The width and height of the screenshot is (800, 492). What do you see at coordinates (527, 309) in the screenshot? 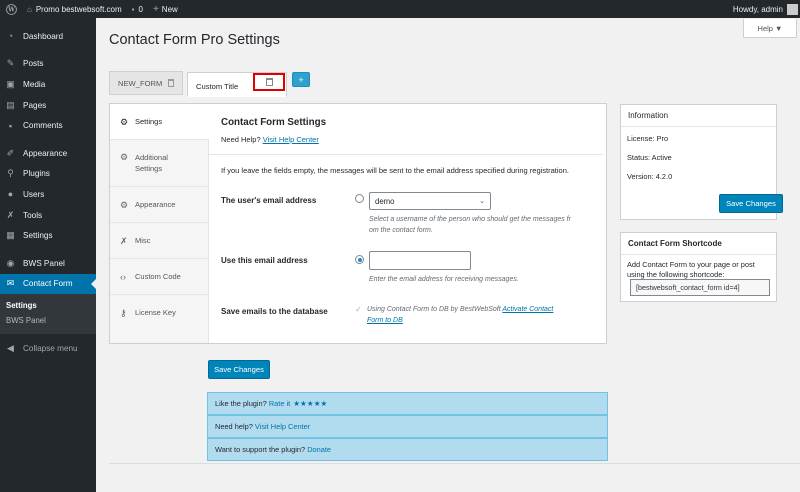
I see `activate-db-link: Activate Contact` at bounding box center [527, 309].